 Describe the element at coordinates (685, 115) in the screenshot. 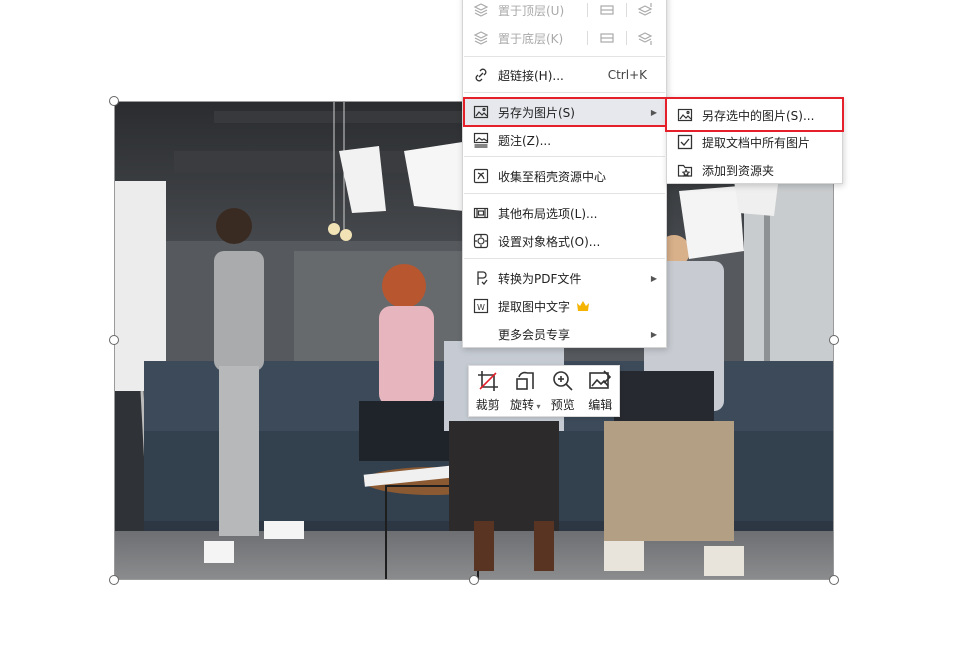

I see `save-selected-image-icon` at that location.